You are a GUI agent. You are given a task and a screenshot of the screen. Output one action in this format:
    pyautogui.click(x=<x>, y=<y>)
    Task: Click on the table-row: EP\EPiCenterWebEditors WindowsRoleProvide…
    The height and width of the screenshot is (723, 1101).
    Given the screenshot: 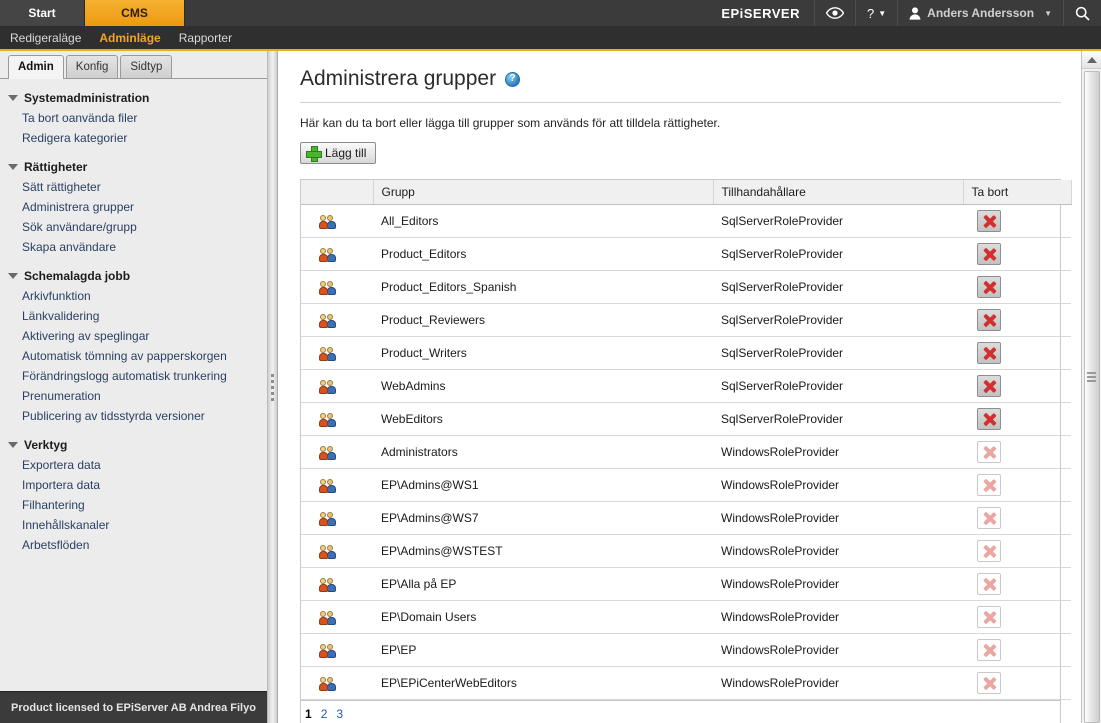 What is the action you would take?
    pyautogui.click(x=686, y=683)
    